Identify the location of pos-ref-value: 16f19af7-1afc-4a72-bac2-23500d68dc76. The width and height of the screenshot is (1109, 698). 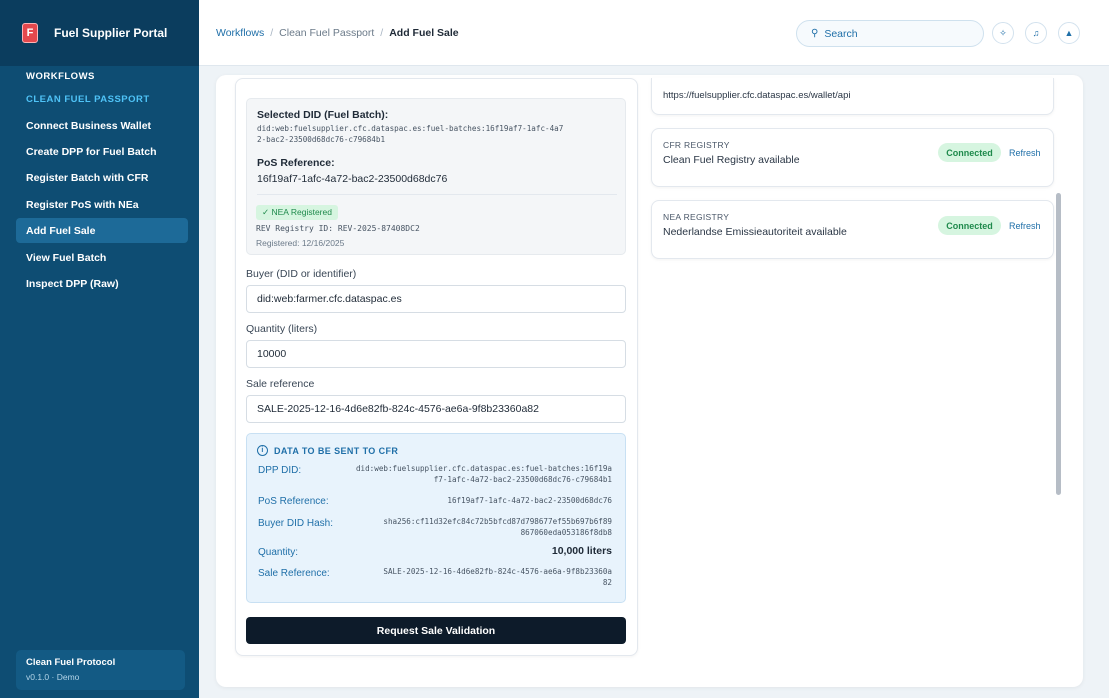
(352, 179).